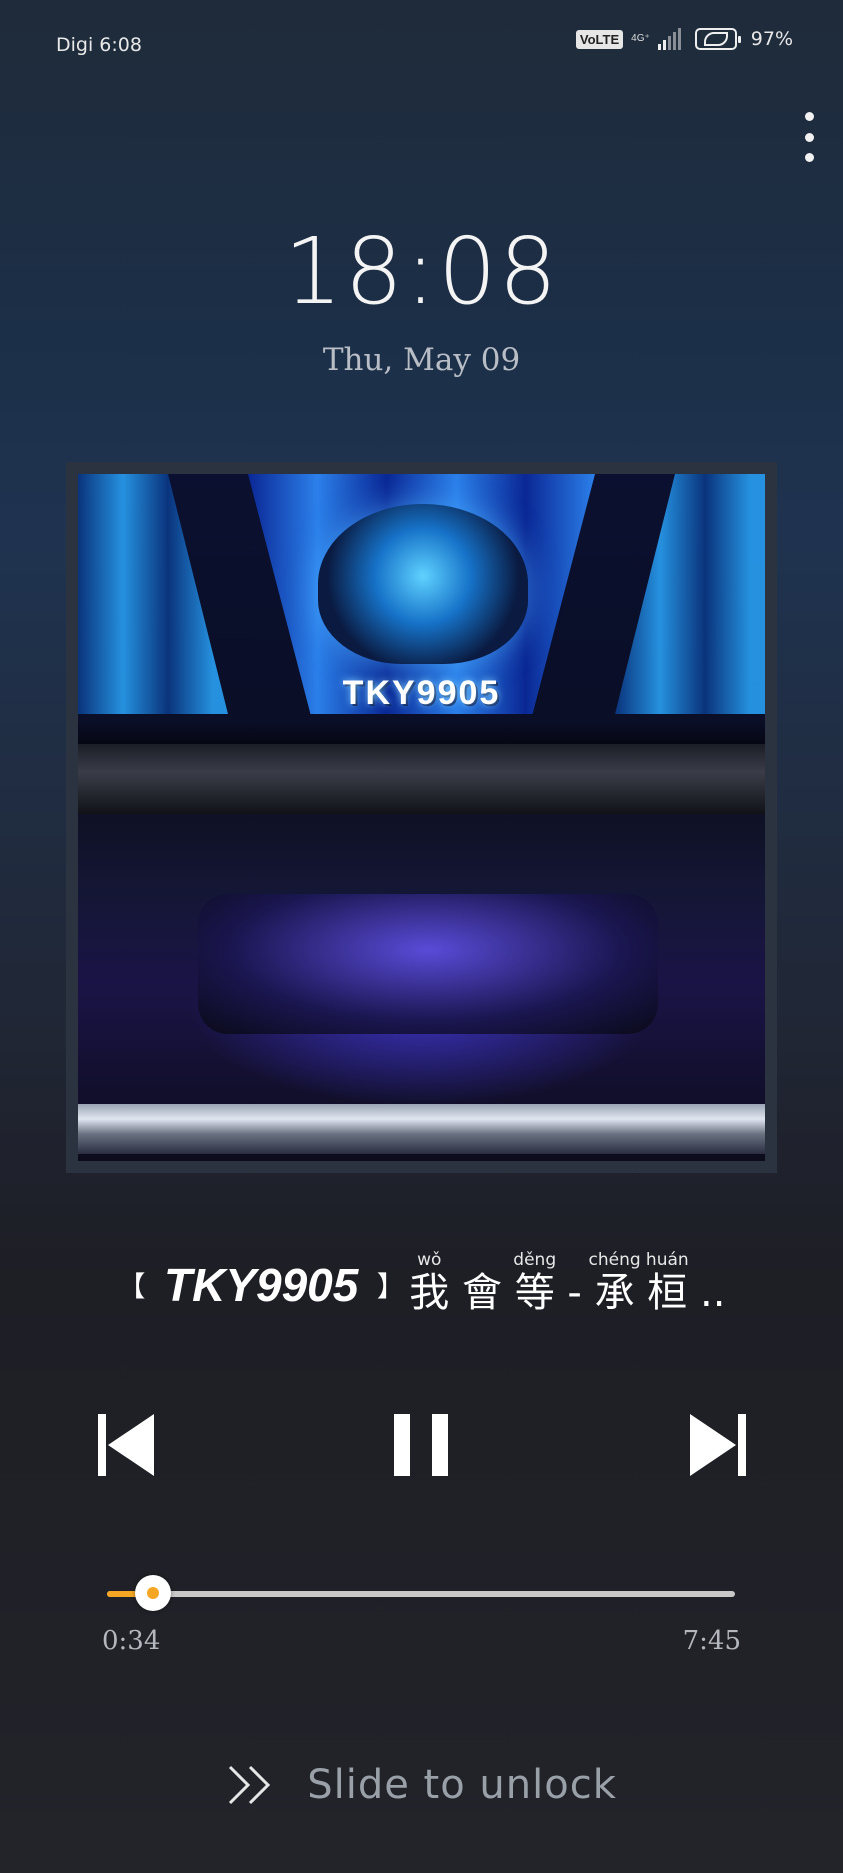 This screenshot has height=1873, width=843. Describe the element at coordinates (99, 45) in the screenshot. I see `carrier-label: Digi 6:08` at that location.